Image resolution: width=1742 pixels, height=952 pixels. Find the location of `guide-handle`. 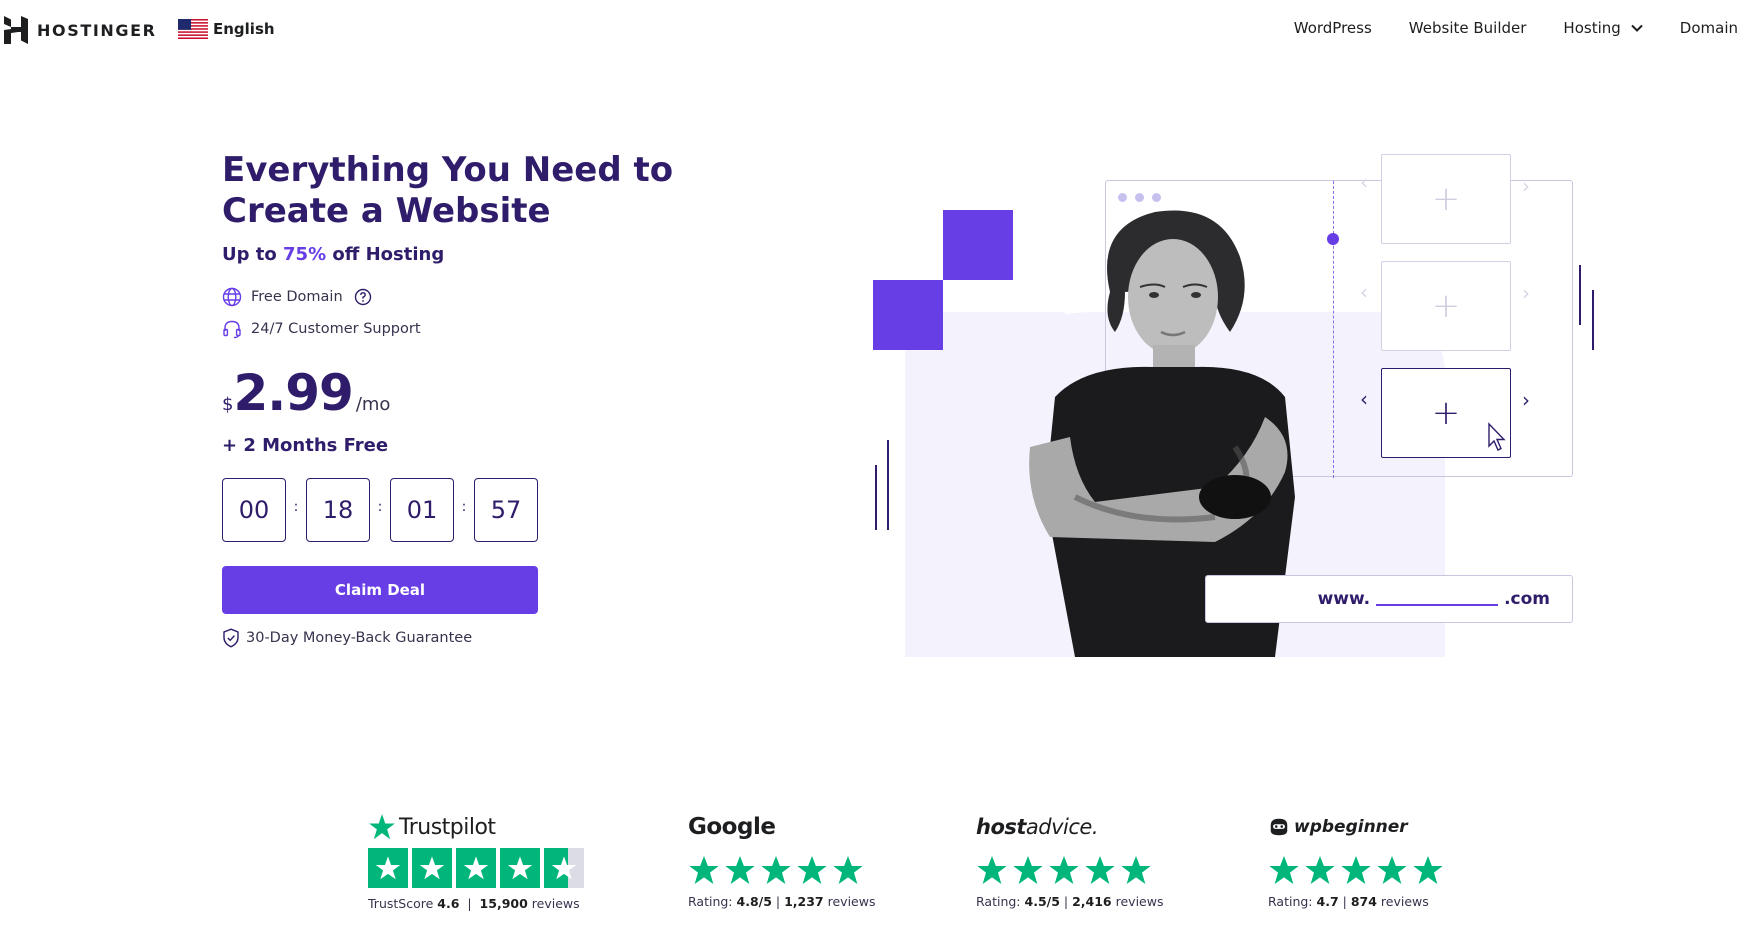

guide-handle is located at coordinates (1333, 239).